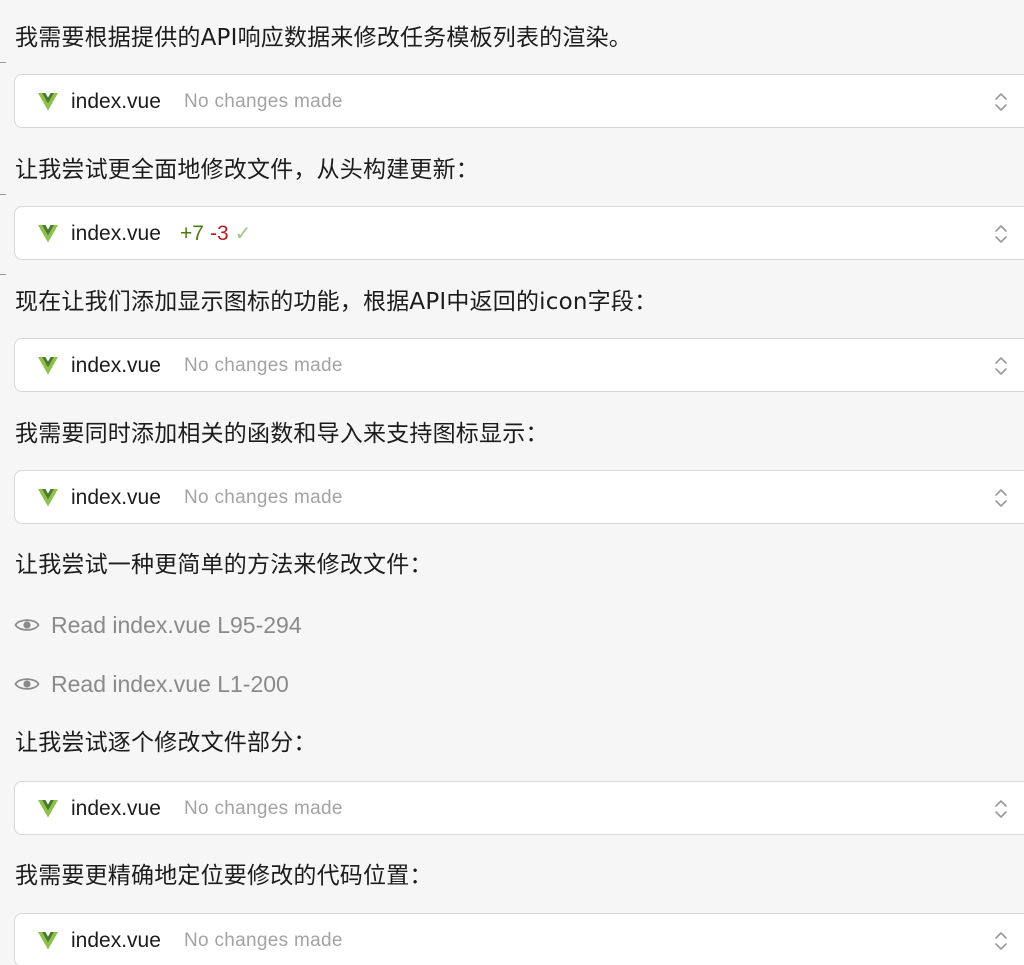  What do you see at coordinates (224, 565) in the screenshot?
I see `assistant-message: 让我尝试一种更简单的方法来修改文件：` at bounding box center [224, 565].